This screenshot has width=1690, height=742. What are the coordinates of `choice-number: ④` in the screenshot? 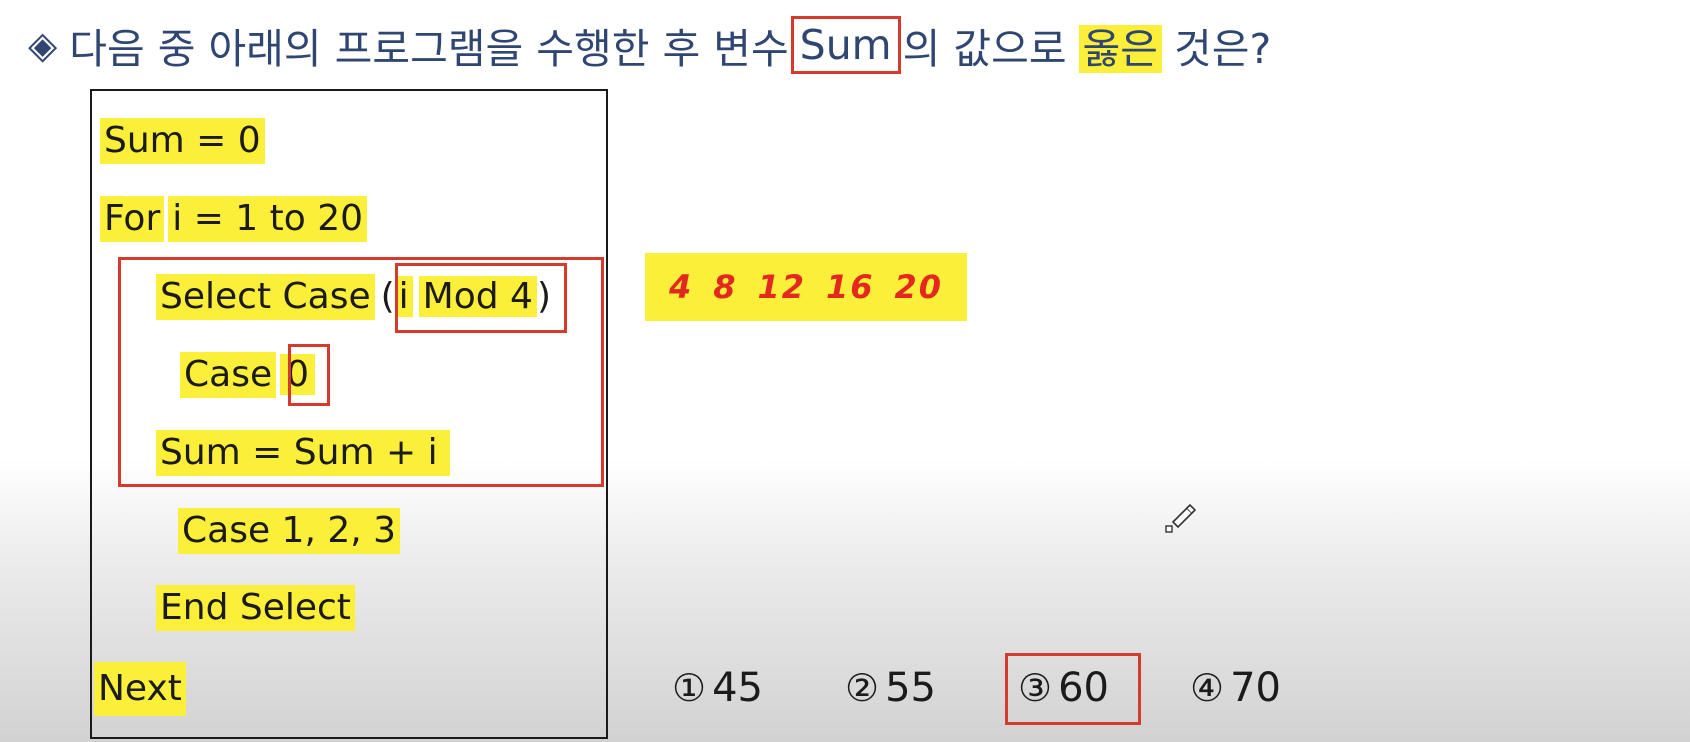 It's located at (1207, 688).